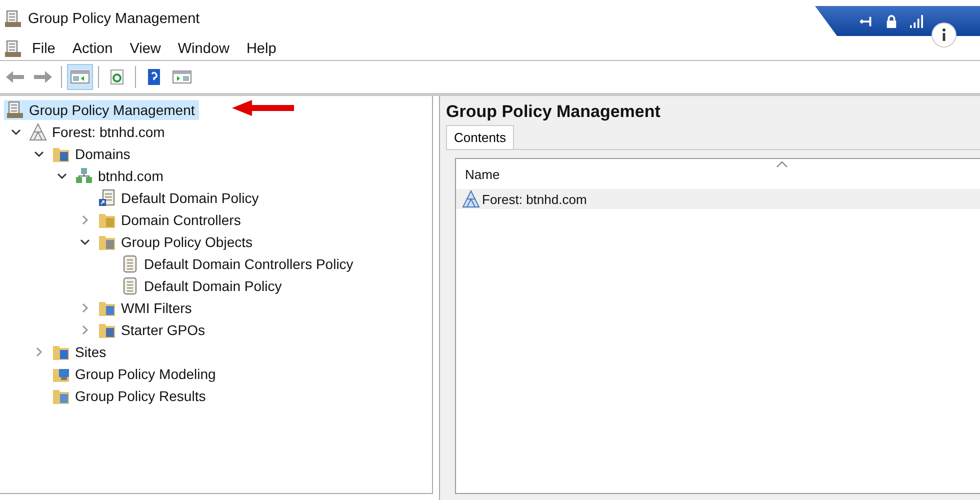 This screenshot has height=500, width=980. What do you see at coordinates (718, 199) in the screenshot?
I see `list-row: Forest: btnhd.com` at bounding box center [718, 199].